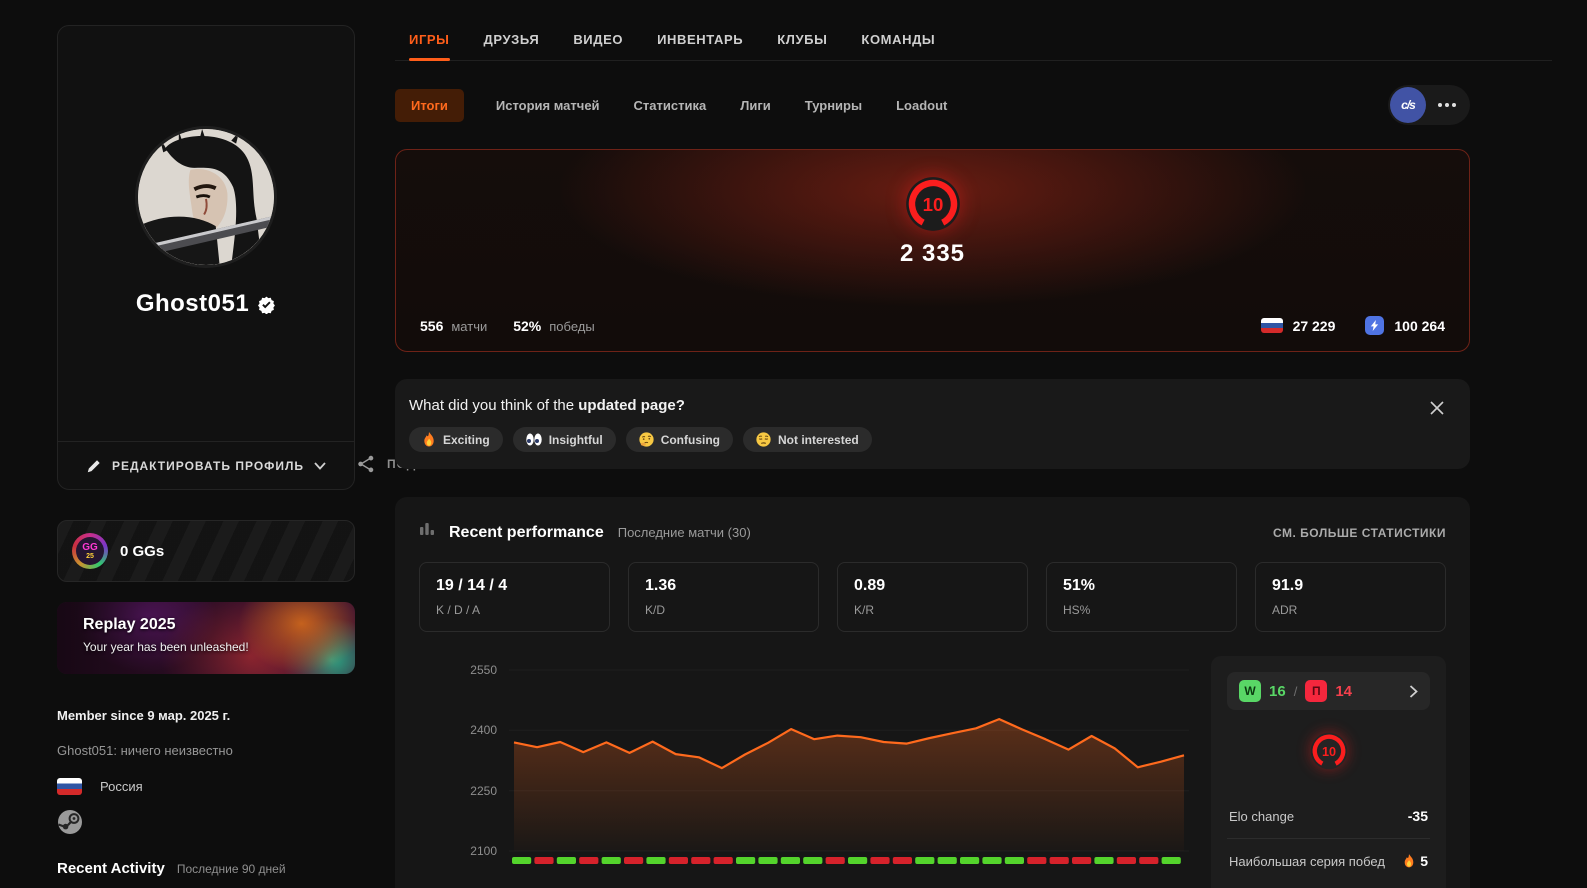  Describe the element at coordinates (514, 597) in the screenshot. I see `stat-card-kda: 19 / 14 / 4 K / D / A` at that location.